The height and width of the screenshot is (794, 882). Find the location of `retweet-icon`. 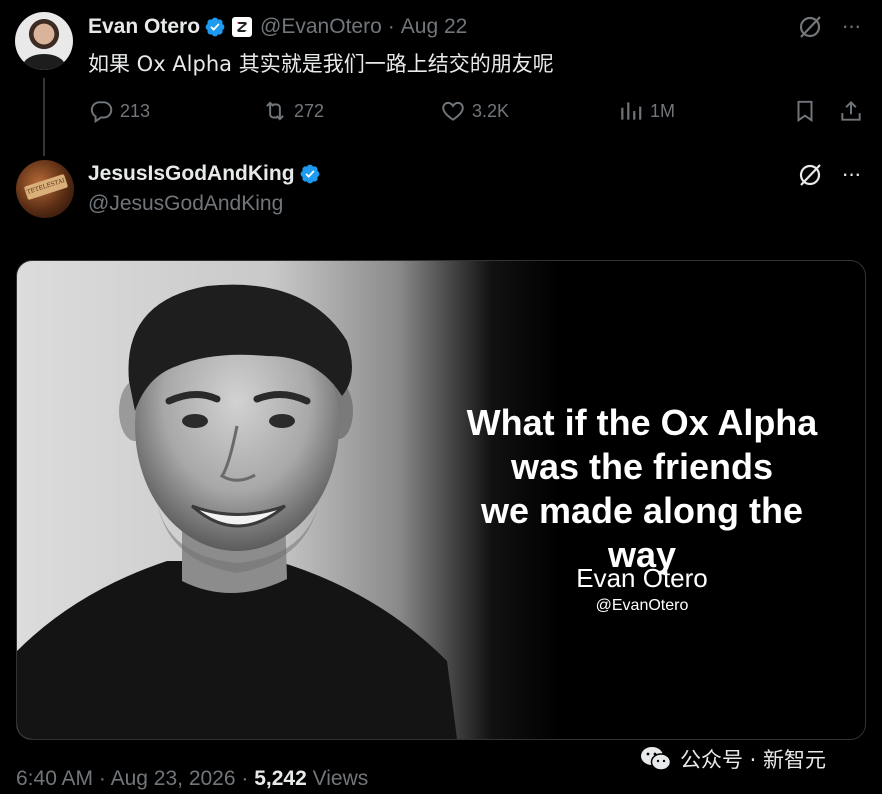

retweet-icon is located at coordinates (275, 111).